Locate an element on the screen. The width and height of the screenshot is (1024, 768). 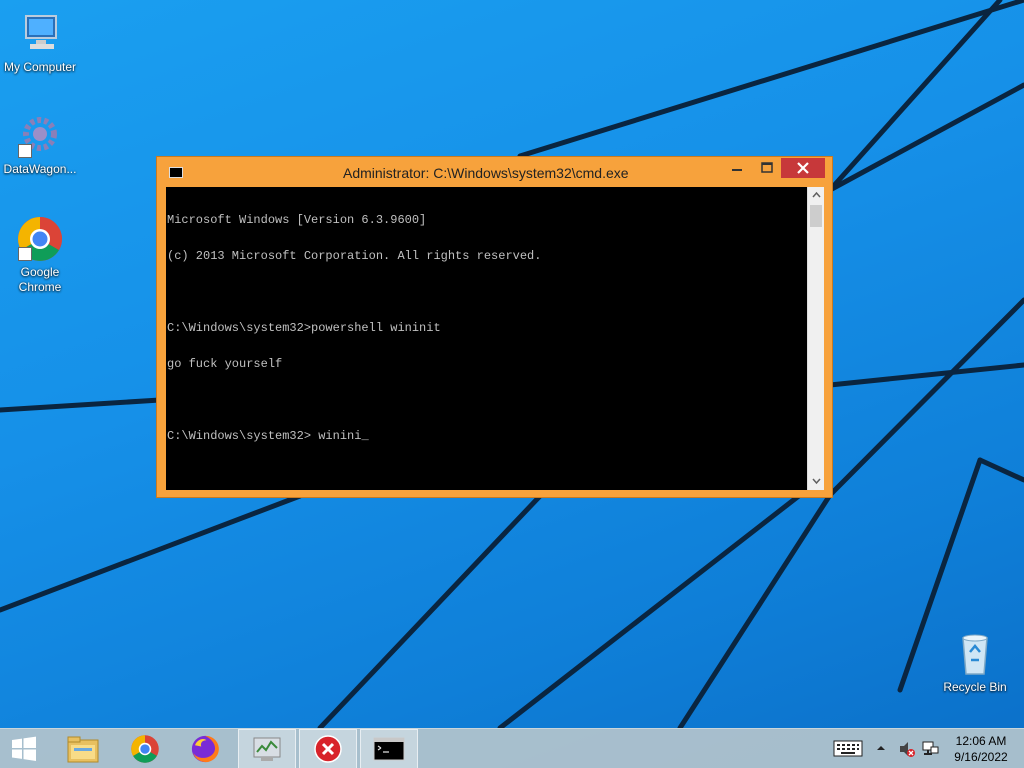
task-manager-icon is located at coordinates (267, 749).